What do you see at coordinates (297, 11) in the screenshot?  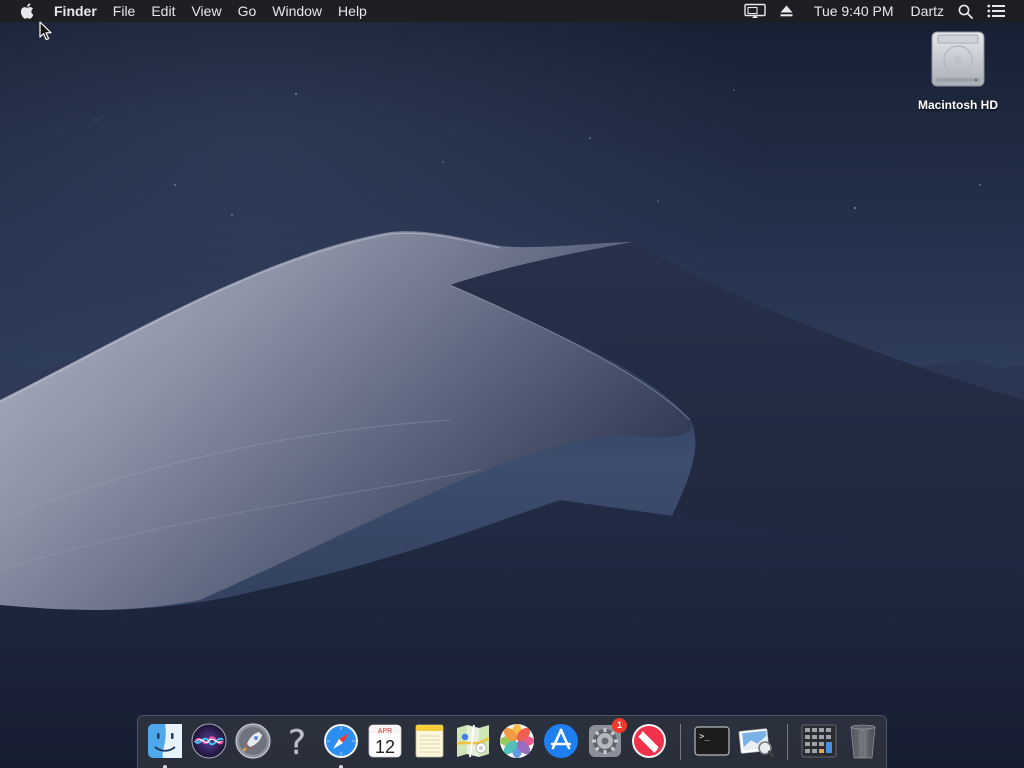 I see `menu-window: Window` at bounding box center [297, 11].